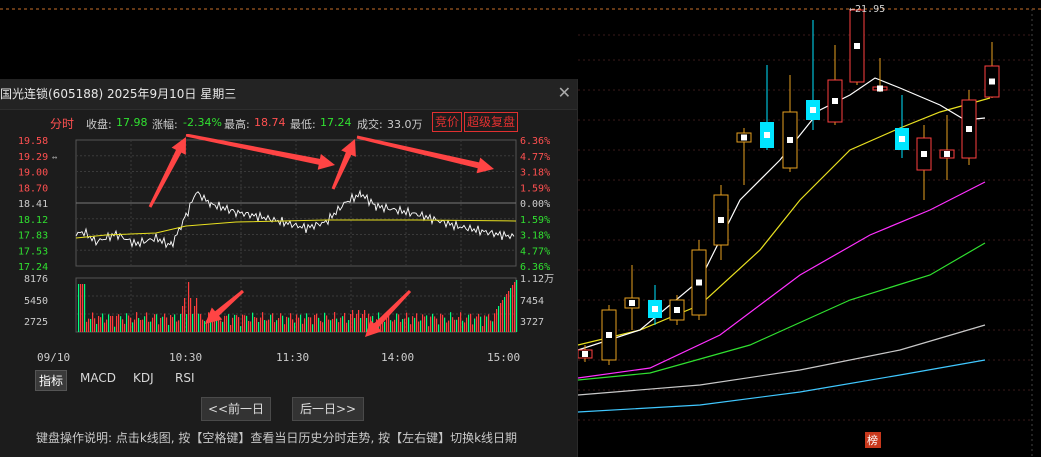  Describe the element at coordinates (51, 380) in the screenshot. I see `tab-indicator: 指标` at that location.